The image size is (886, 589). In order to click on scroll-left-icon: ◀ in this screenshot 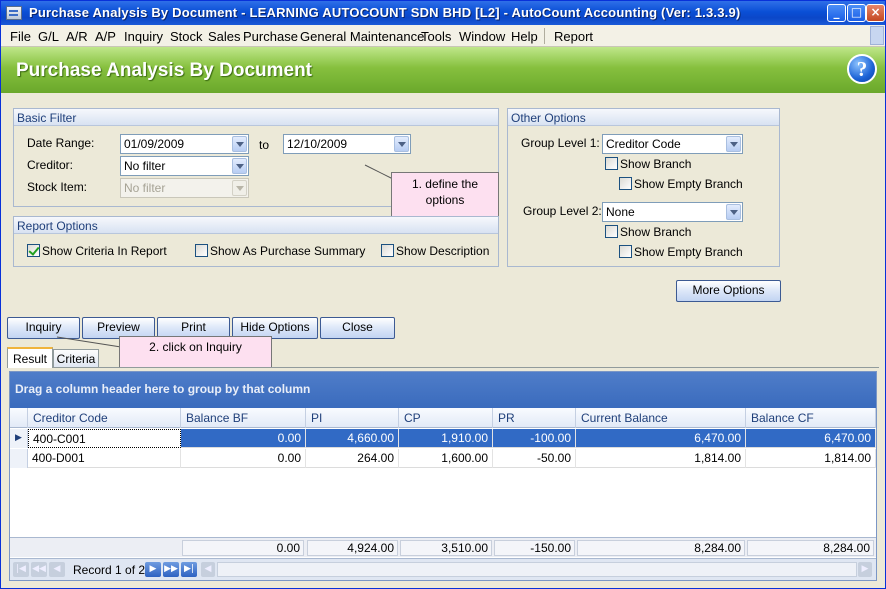, I will do `click(208, 569)`.